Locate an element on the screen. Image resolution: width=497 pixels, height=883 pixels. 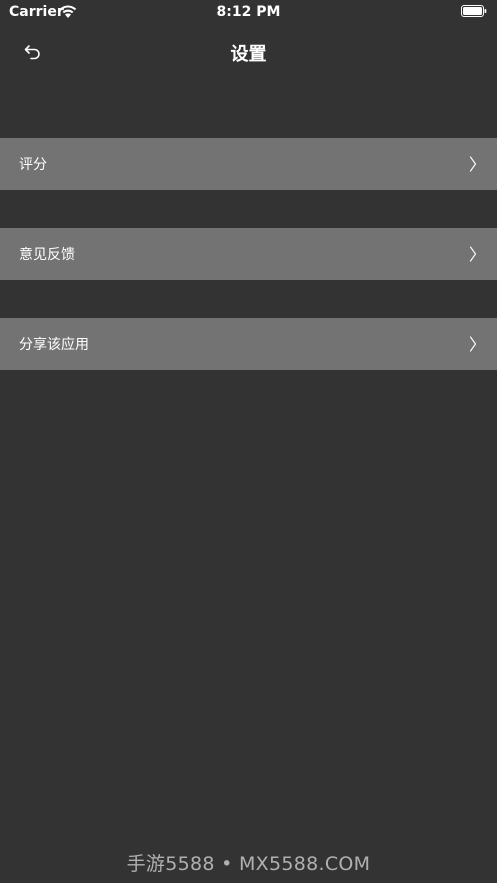
settings-row-feedback: 意见反馈 is located at coordinates (248, 254).